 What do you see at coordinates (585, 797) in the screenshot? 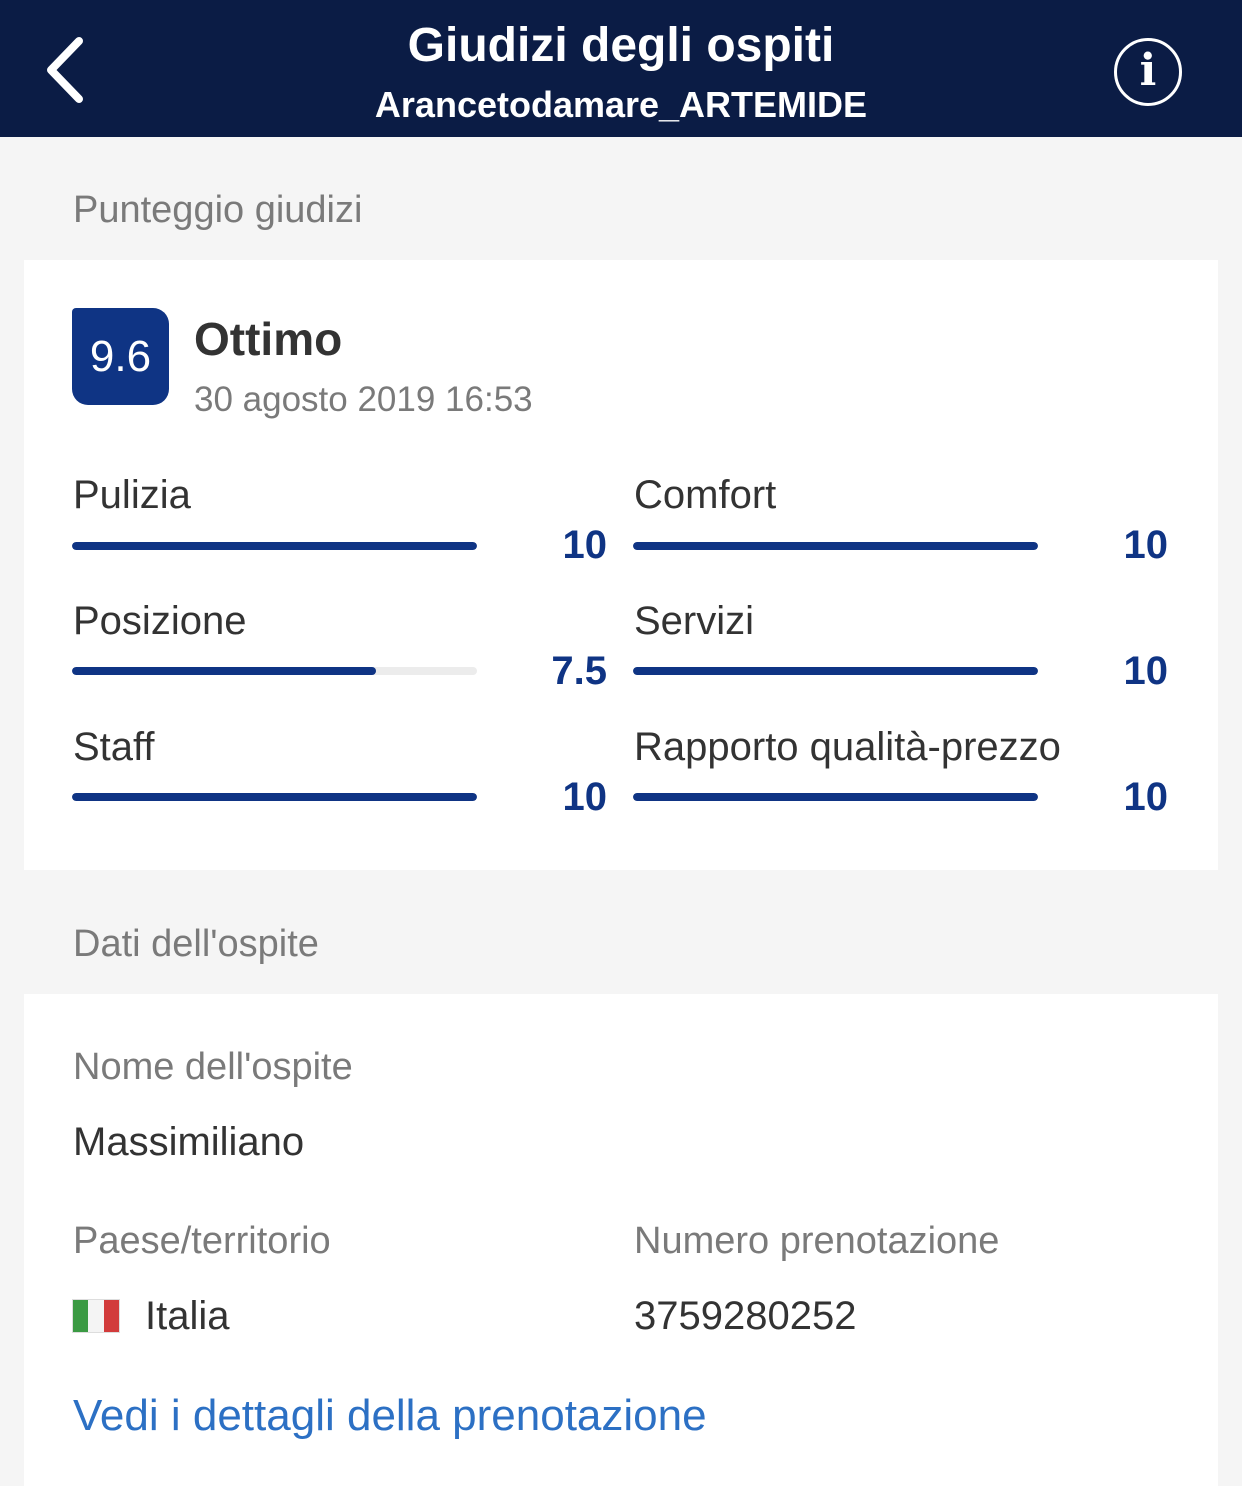
I see `category-value-staff: 10` at bounding box center [585, 797].